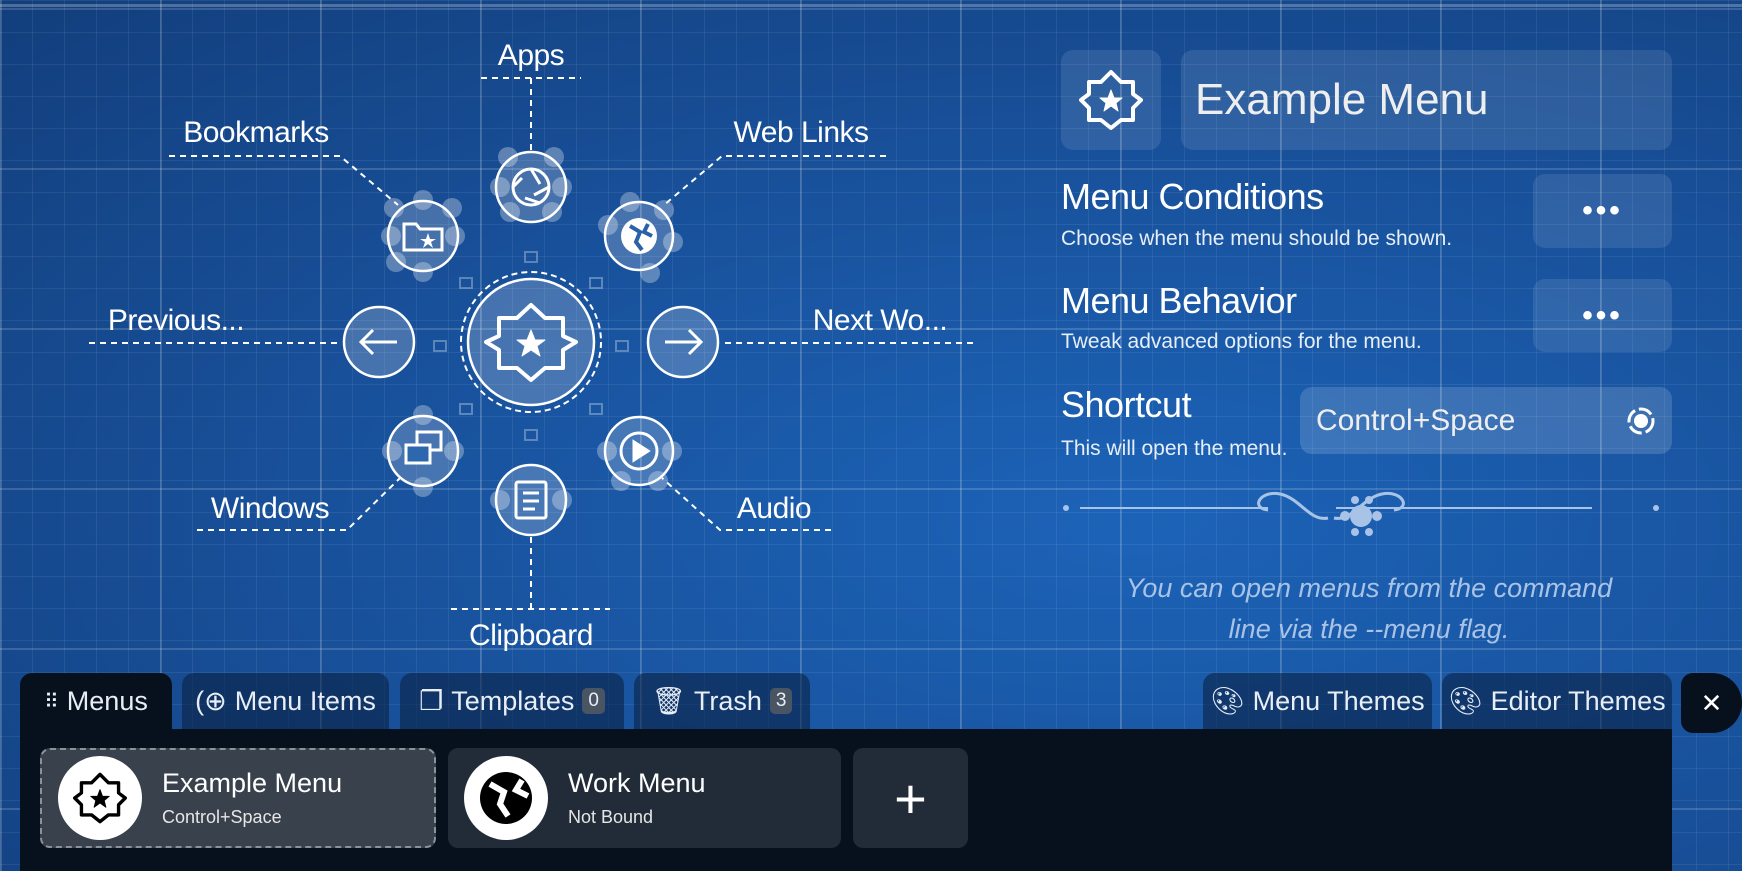 This screenshot has height=871, width=1742. What do you see at coordinates (531, 187) in the screenshot?
I see `pie-item-apps` at bounding box center [531, 187].